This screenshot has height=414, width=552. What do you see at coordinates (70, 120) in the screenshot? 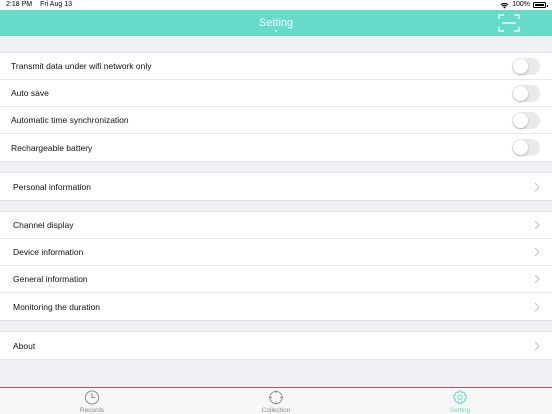
I see `setting-label: Automatic time synchronization` at bounding box center [70, 120].